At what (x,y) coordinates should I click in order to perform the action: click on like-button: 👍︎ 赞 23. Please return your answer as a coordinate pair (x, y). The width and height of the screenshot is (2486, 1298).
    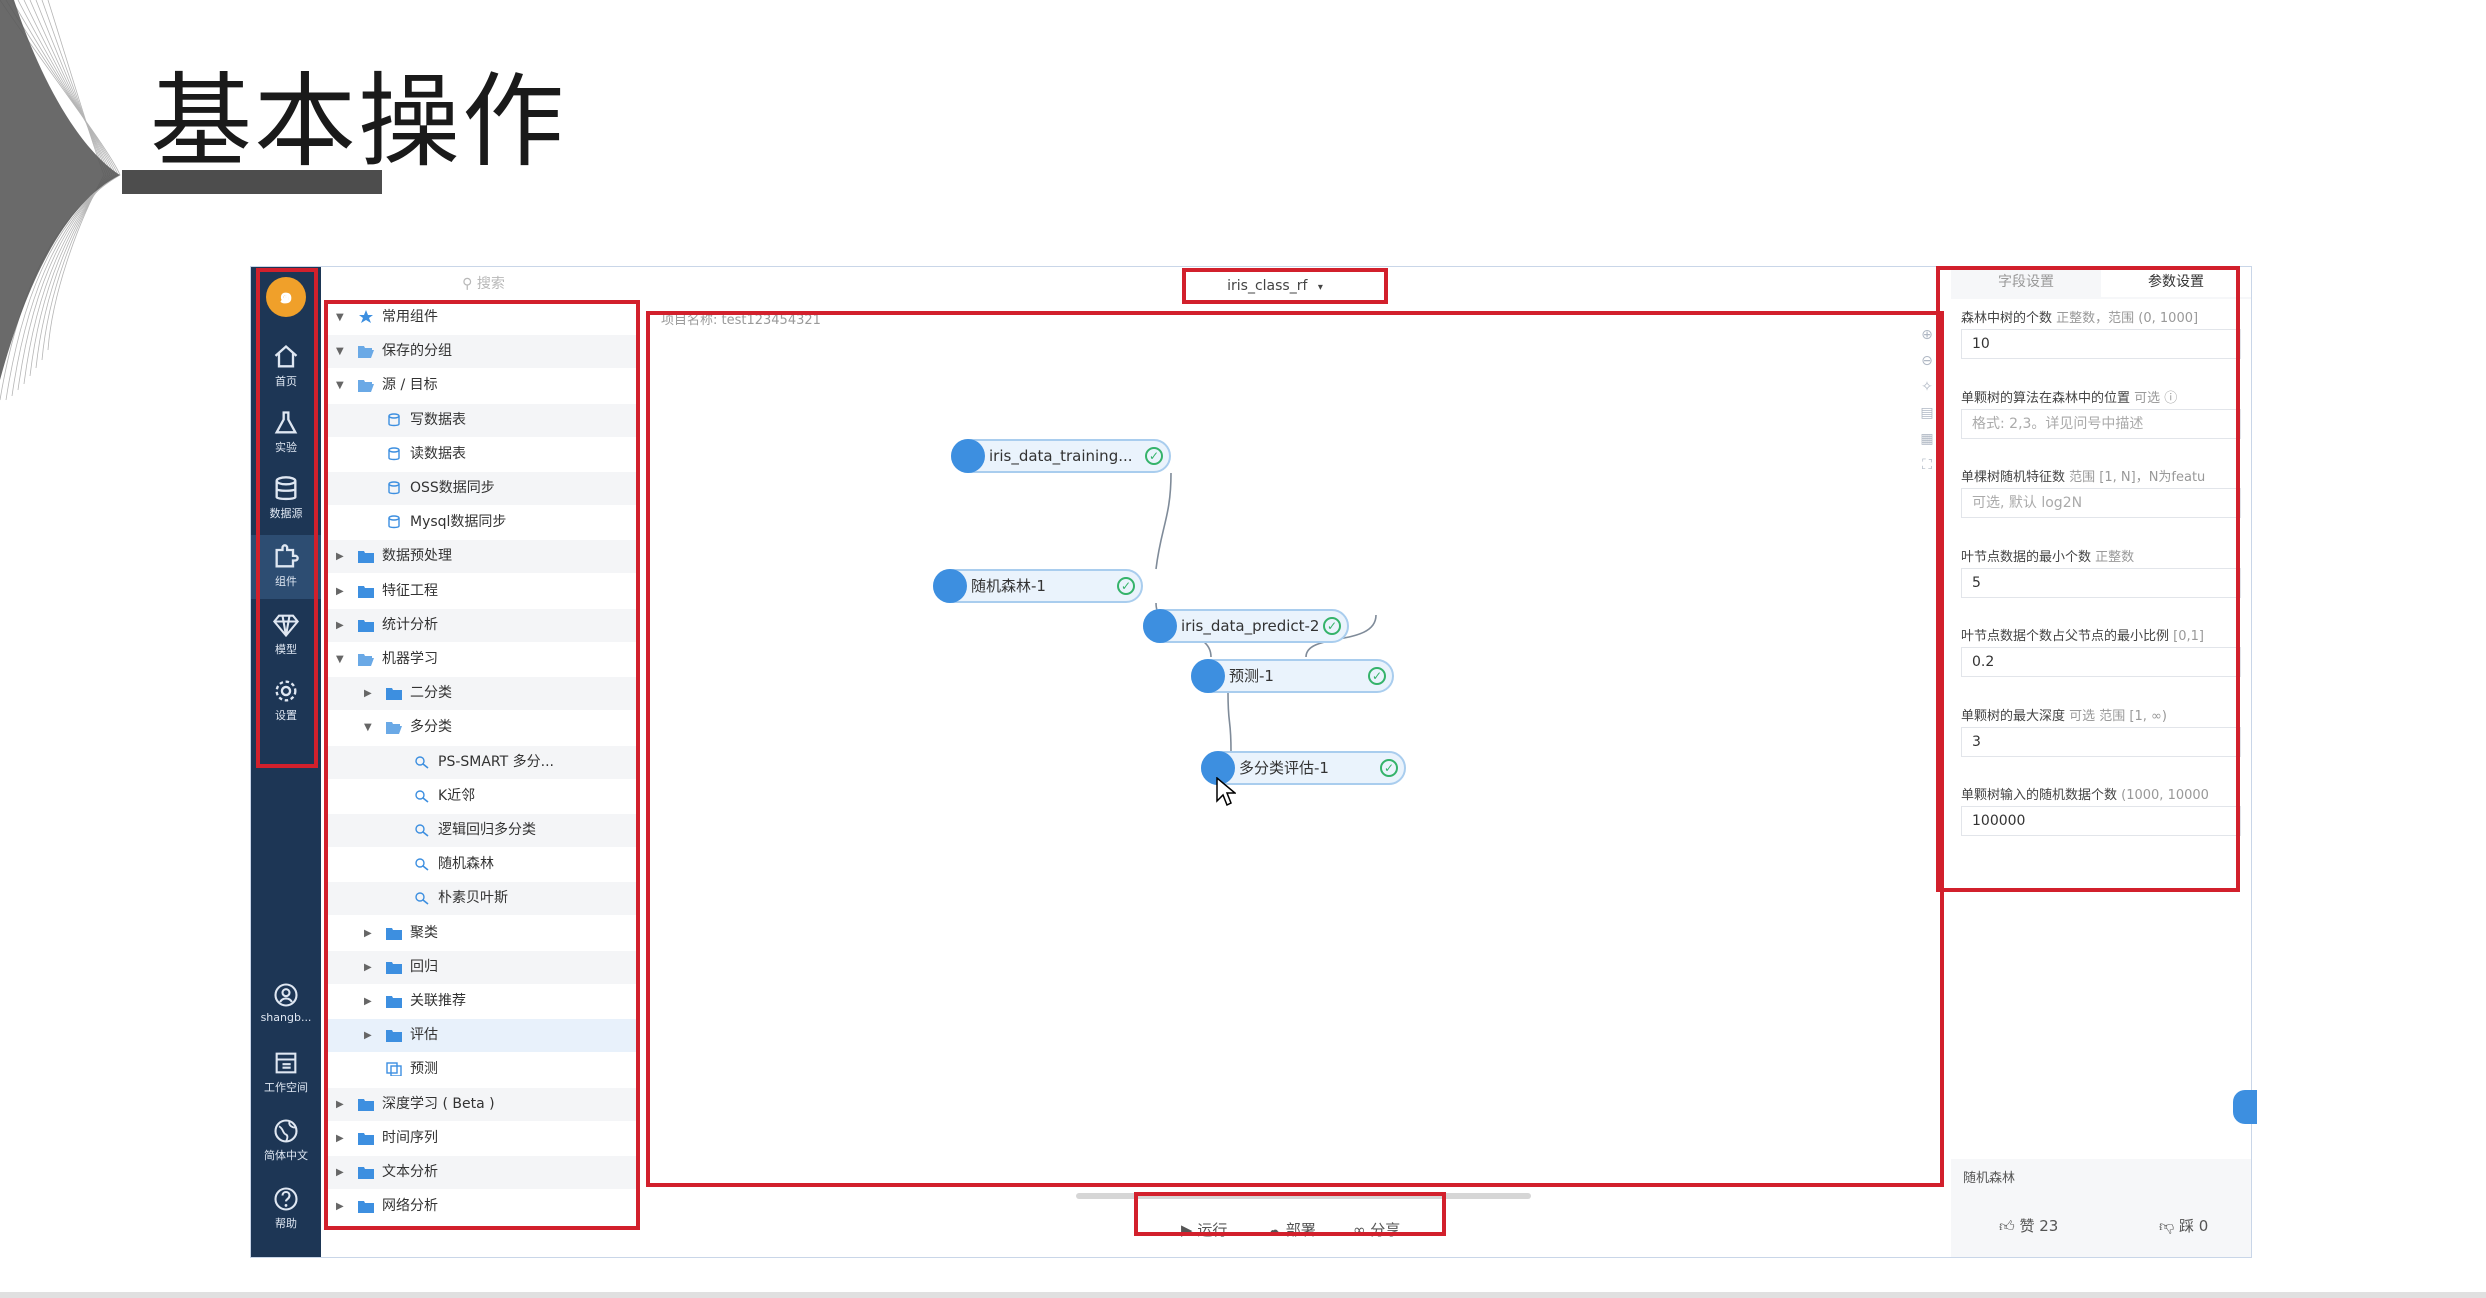
    Looking at the image, I should click on (2028, 1225).